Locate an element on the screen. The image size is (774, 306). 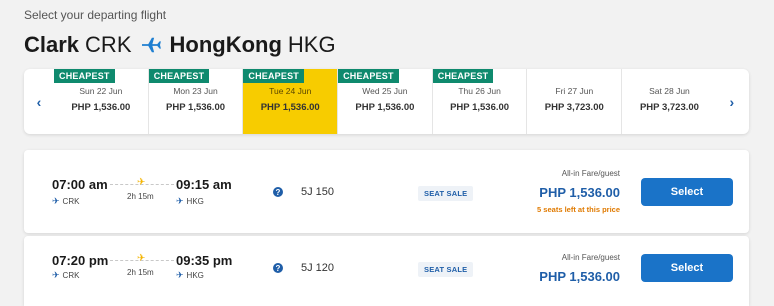
arrive-time: 09:15 am is located at coordinates (204, 184).